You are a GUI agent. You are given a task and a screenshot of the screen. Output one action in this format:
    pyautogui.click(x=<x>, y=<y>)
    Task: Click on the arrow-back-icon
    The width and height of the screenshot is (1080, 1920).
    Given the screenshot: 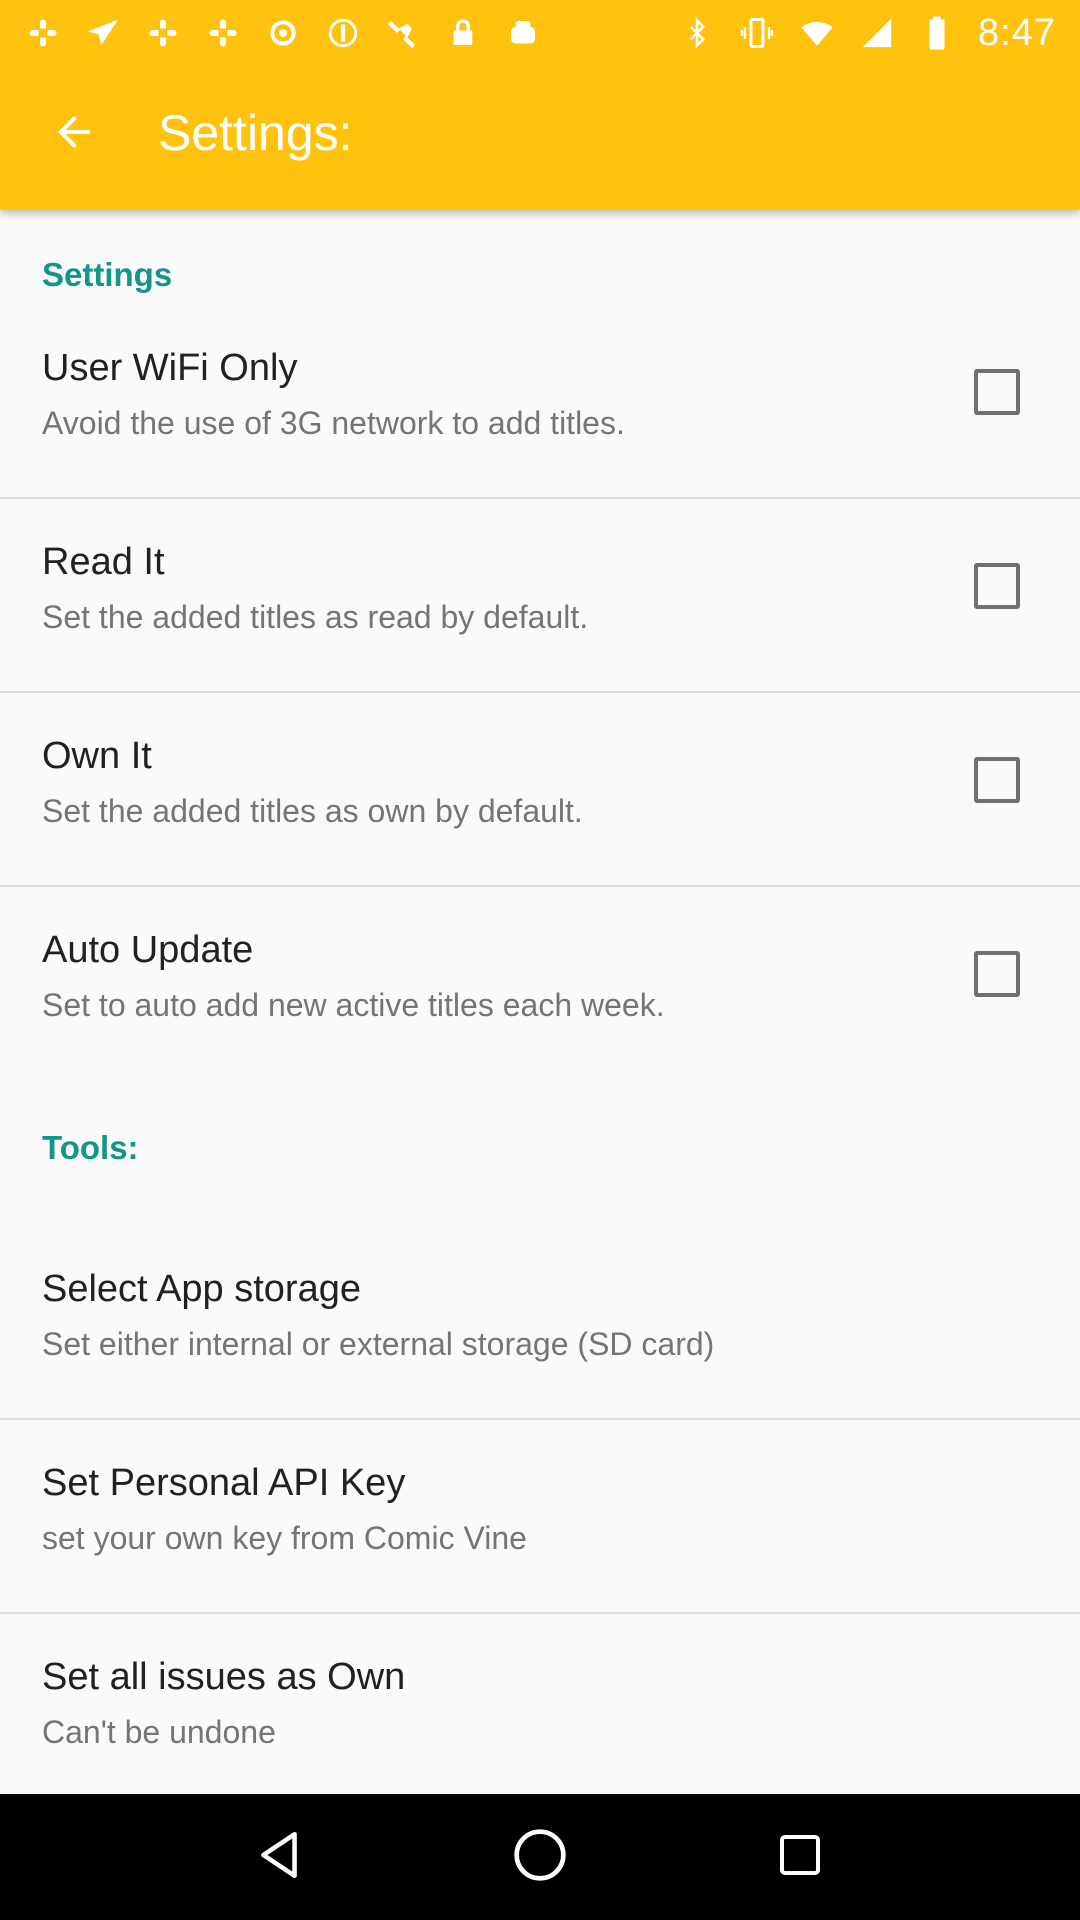 What is the action you would take?
    pyautogui.click(x=74, y=134)
    